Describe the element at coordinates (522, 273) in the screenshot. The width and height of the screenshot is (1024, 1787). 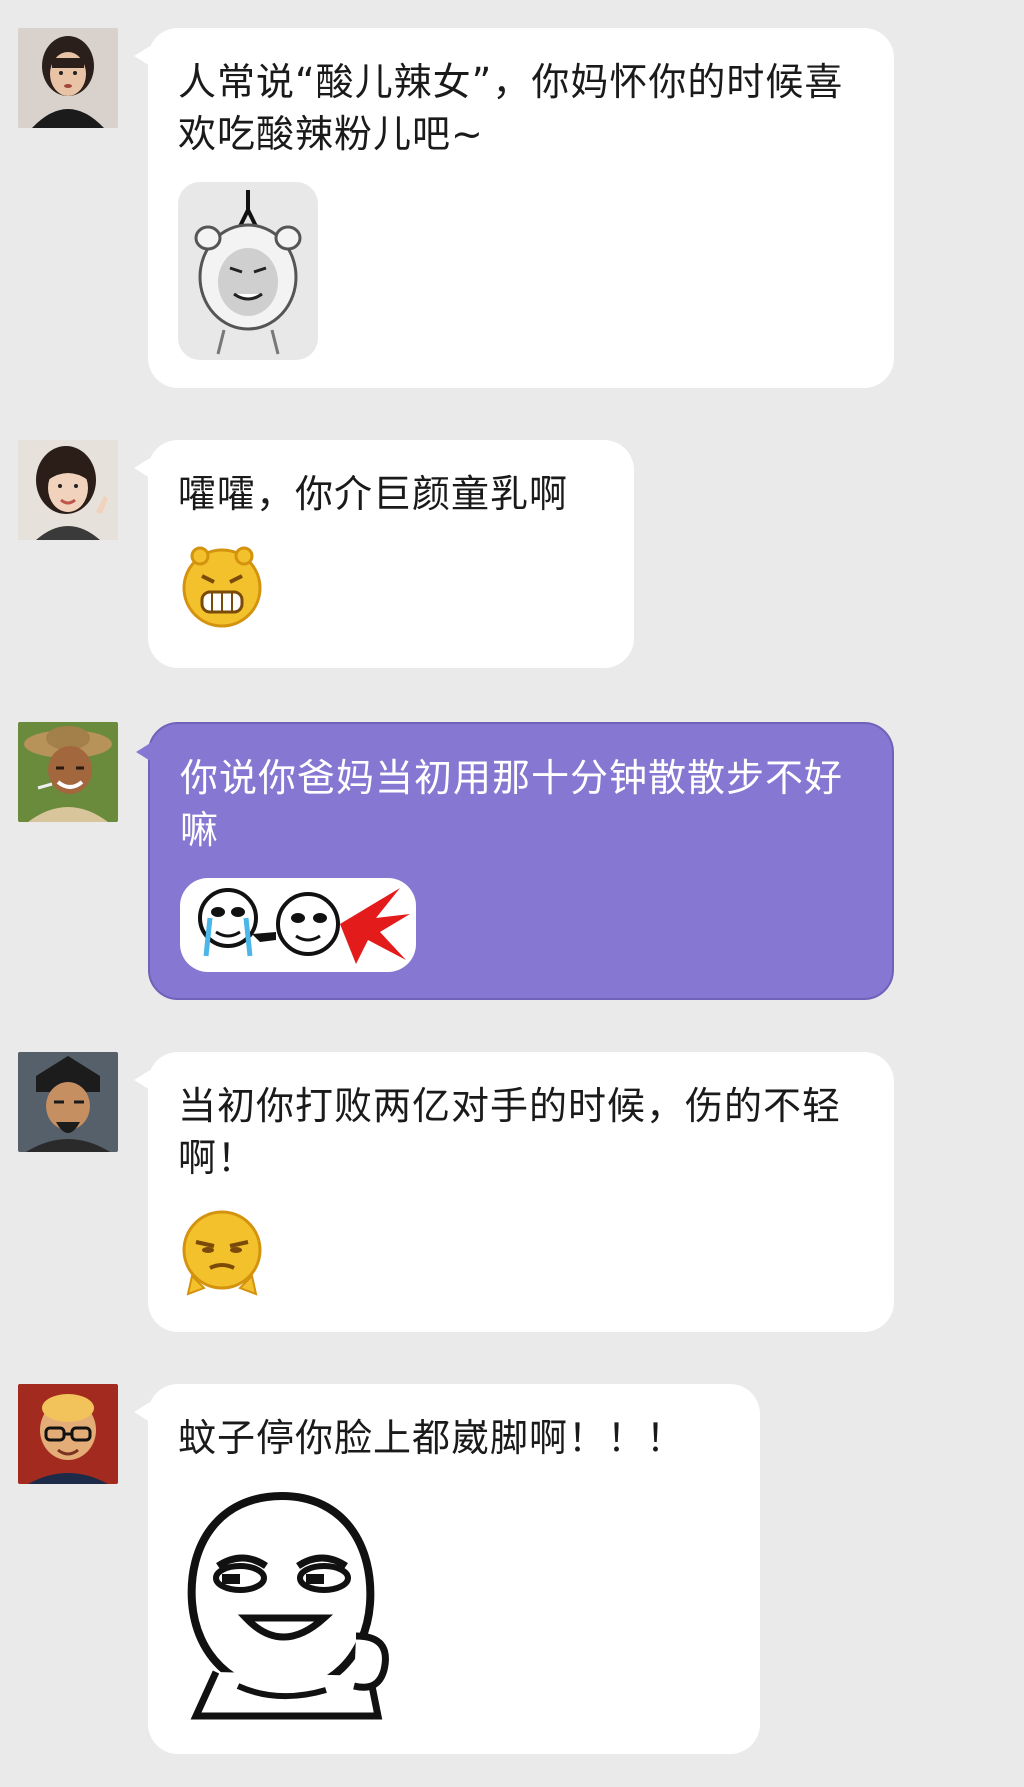
I see `hanging-panda-sticker` at that location.